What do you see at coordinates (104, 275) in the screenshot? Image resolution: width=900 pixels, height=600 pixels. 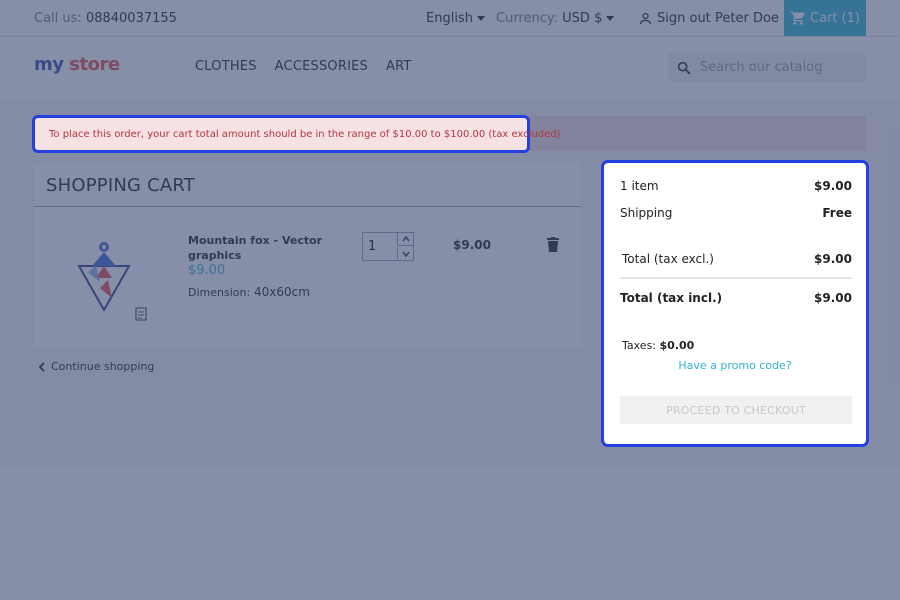 I see `product-thumbnail` at bounding box center [104, 275].